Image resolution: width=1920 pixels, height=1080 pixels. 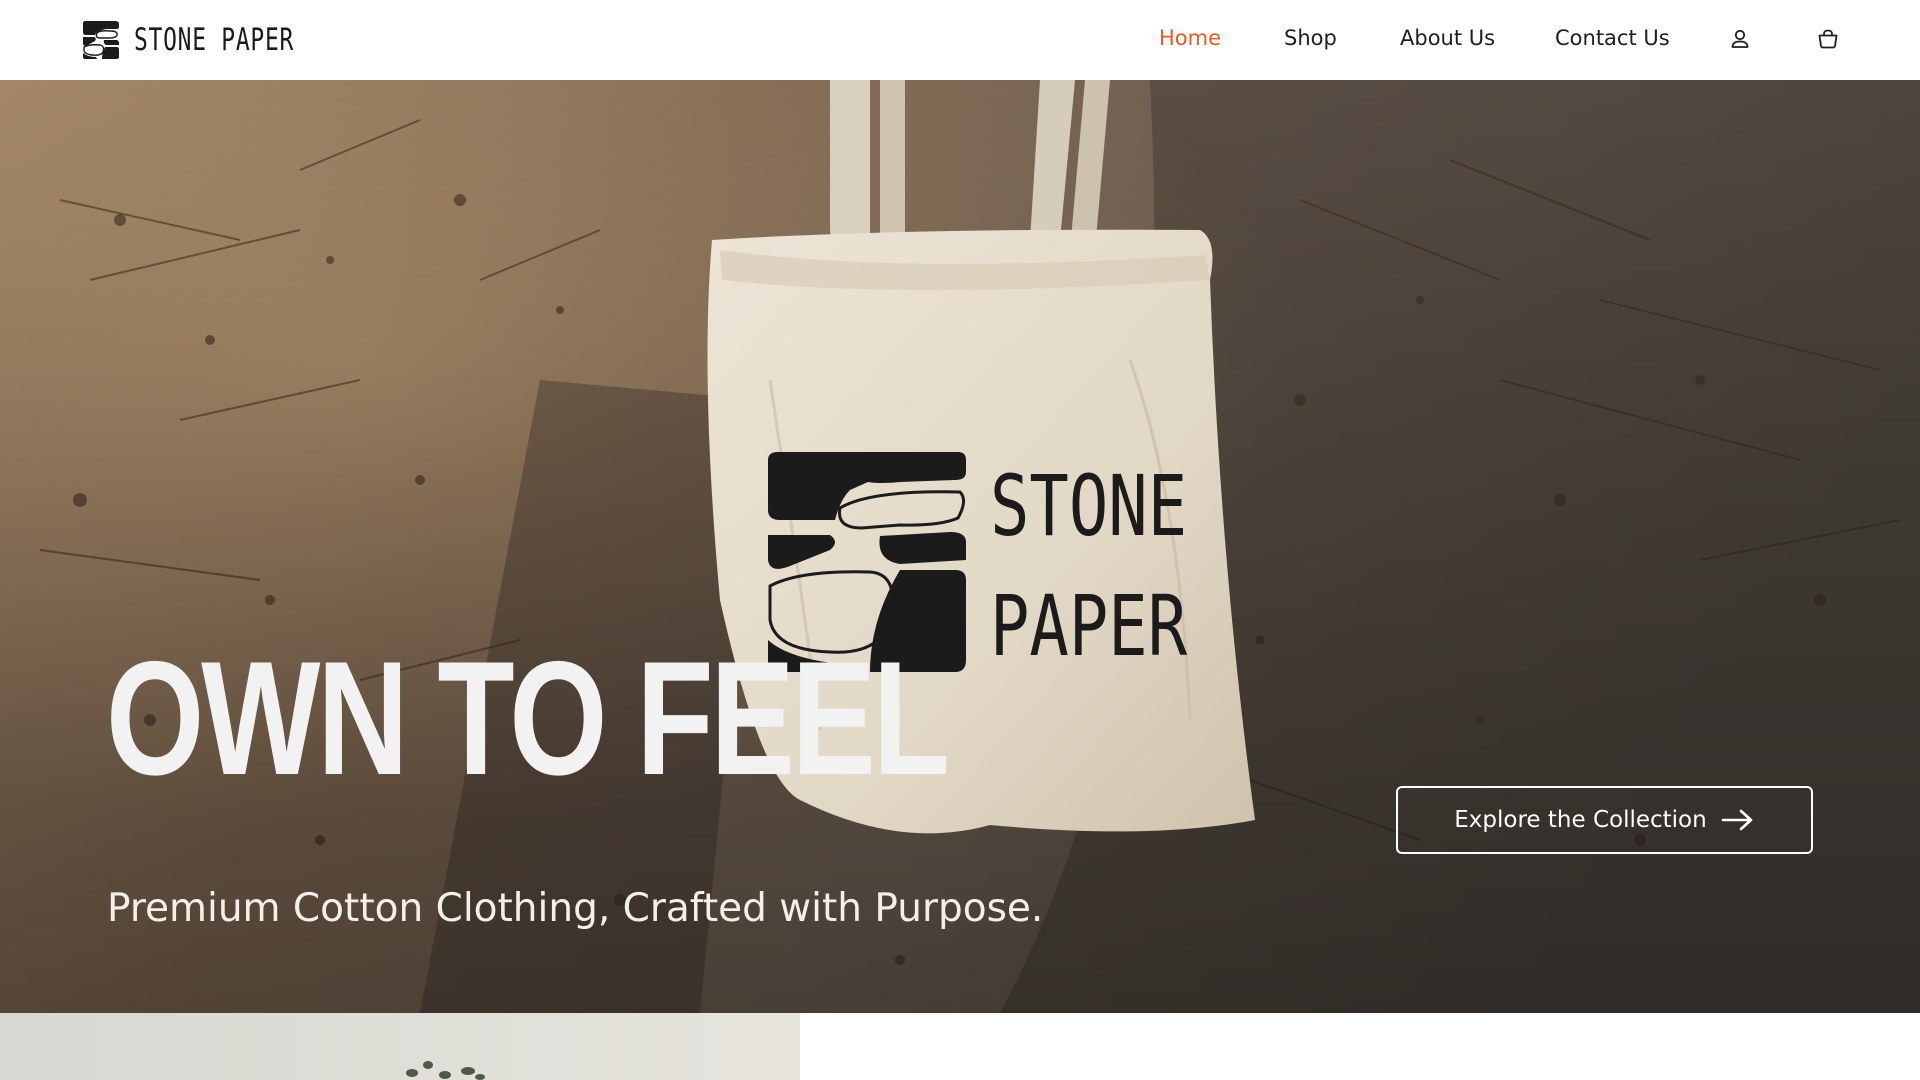 I want to click on featured-section, so click(x=960, y=1046).